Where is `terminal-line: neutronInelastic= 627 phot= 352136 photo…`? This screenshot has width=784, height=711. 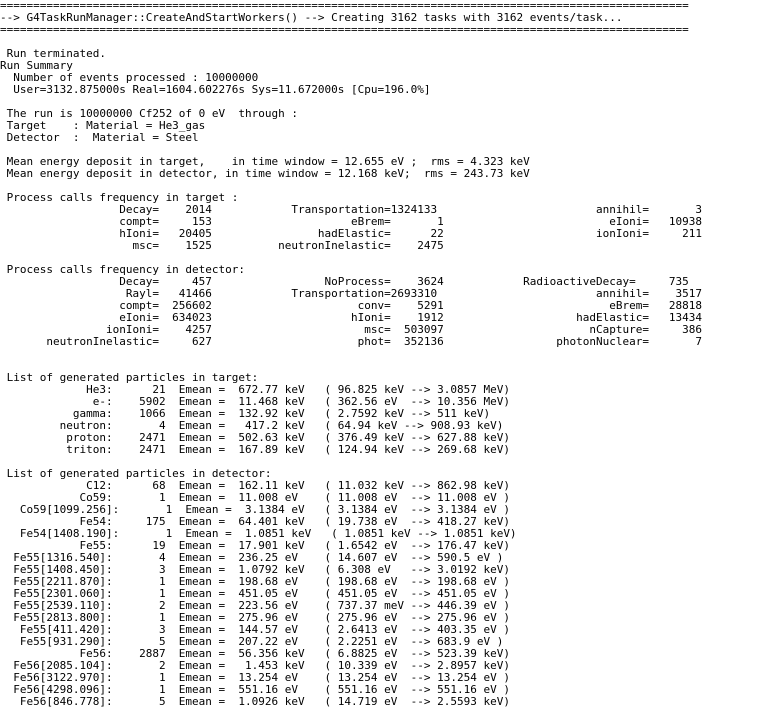 terminal-line: neutronInelastic= 627 phot= 352136 photo… is located at coordinates (351, 341).